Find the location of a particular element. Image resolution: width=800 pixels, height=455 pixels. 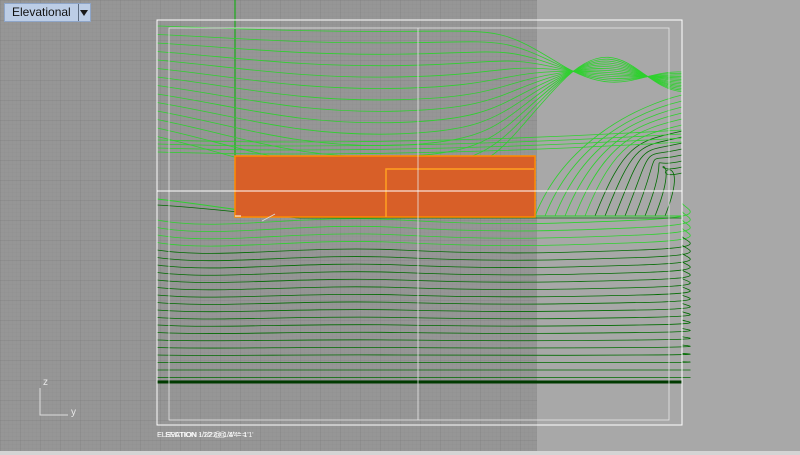

building-section-fill is located at coordinates (385, 186).